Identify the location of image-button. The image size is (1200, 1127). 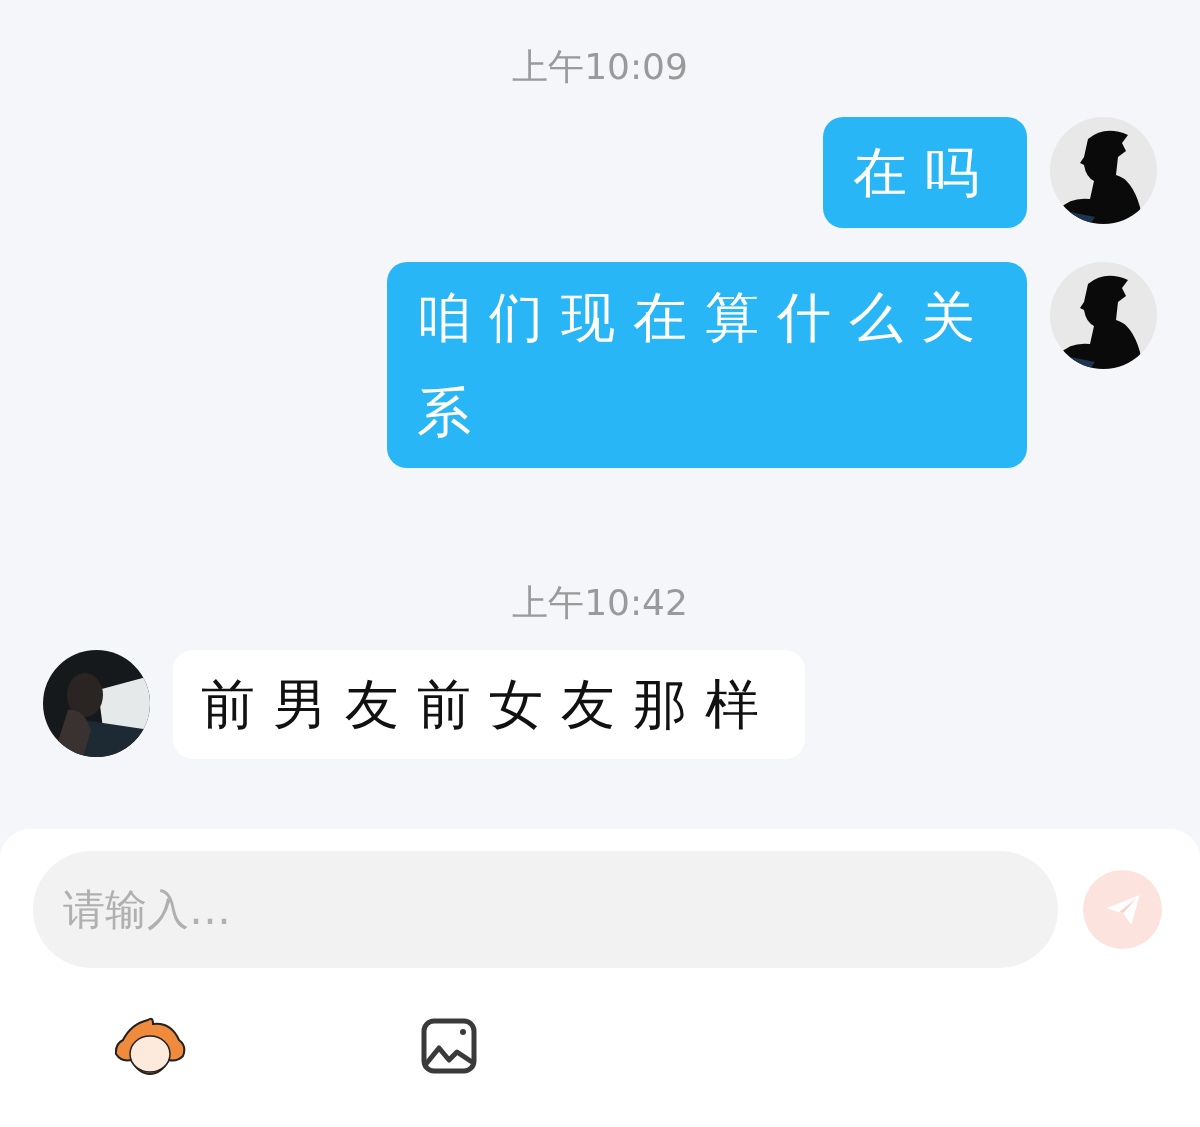
(449, 1046).